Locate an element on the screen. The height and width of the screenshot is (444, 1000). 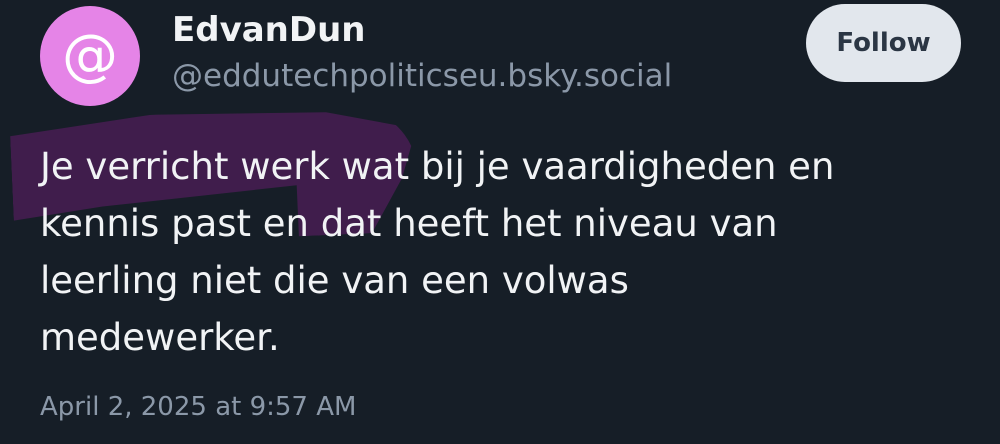
avatar-at-icon: @ is located at coordinates (90, 55).